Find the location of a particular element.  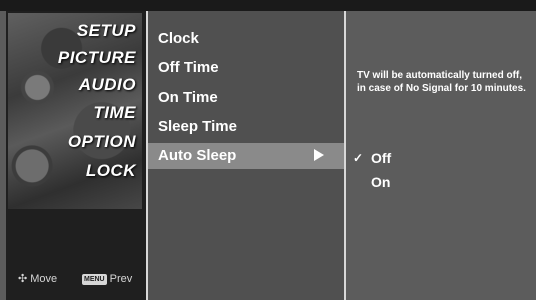

option-label: Off is located at coordinates (381, 158).